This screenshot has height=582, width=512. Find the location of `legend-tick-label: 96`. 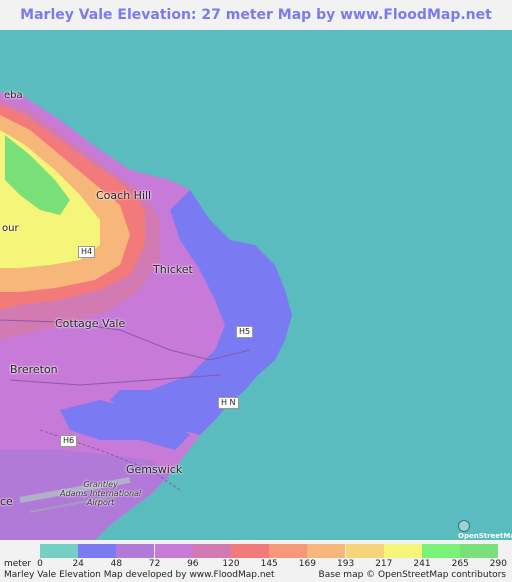

legend-tick-label: 96 is located at coordinates (193, 564).